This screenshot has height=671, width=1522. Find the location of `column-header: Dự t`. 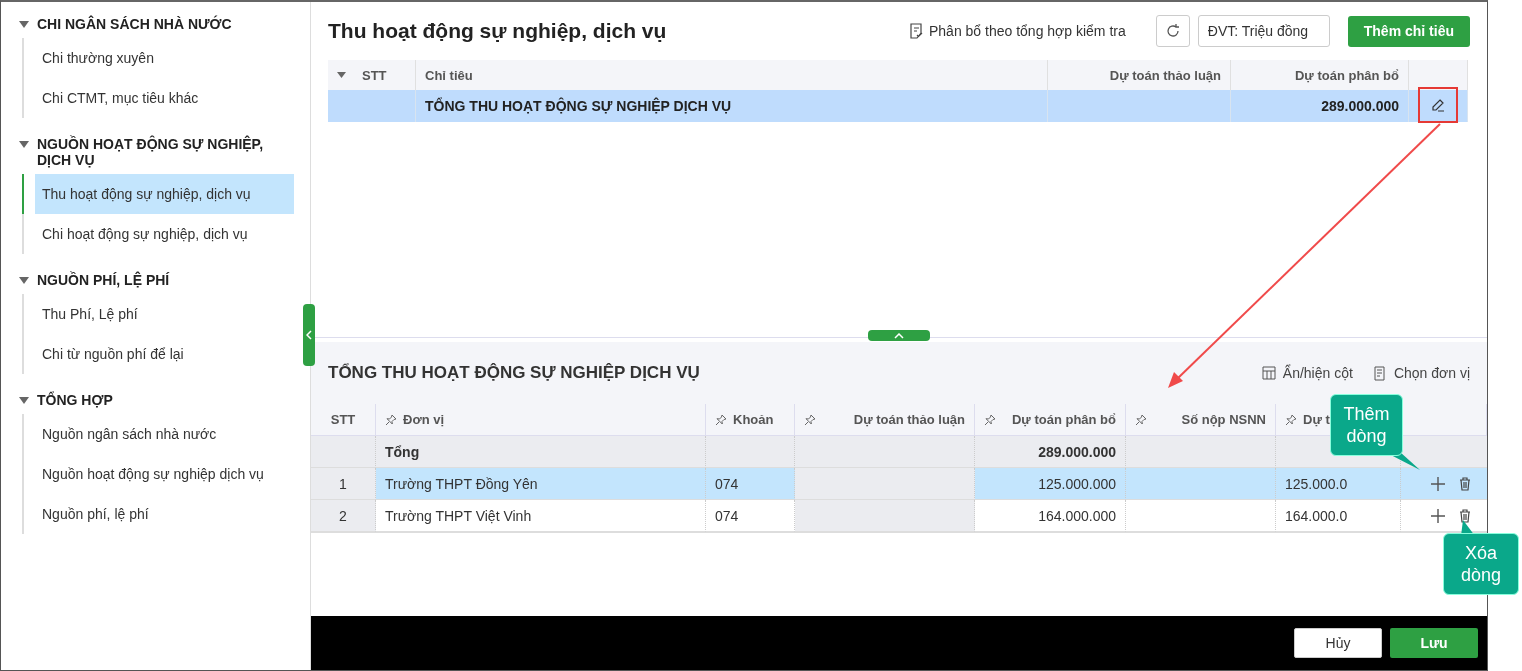

column-header: Dự t is located at coordinates (1316, 419).